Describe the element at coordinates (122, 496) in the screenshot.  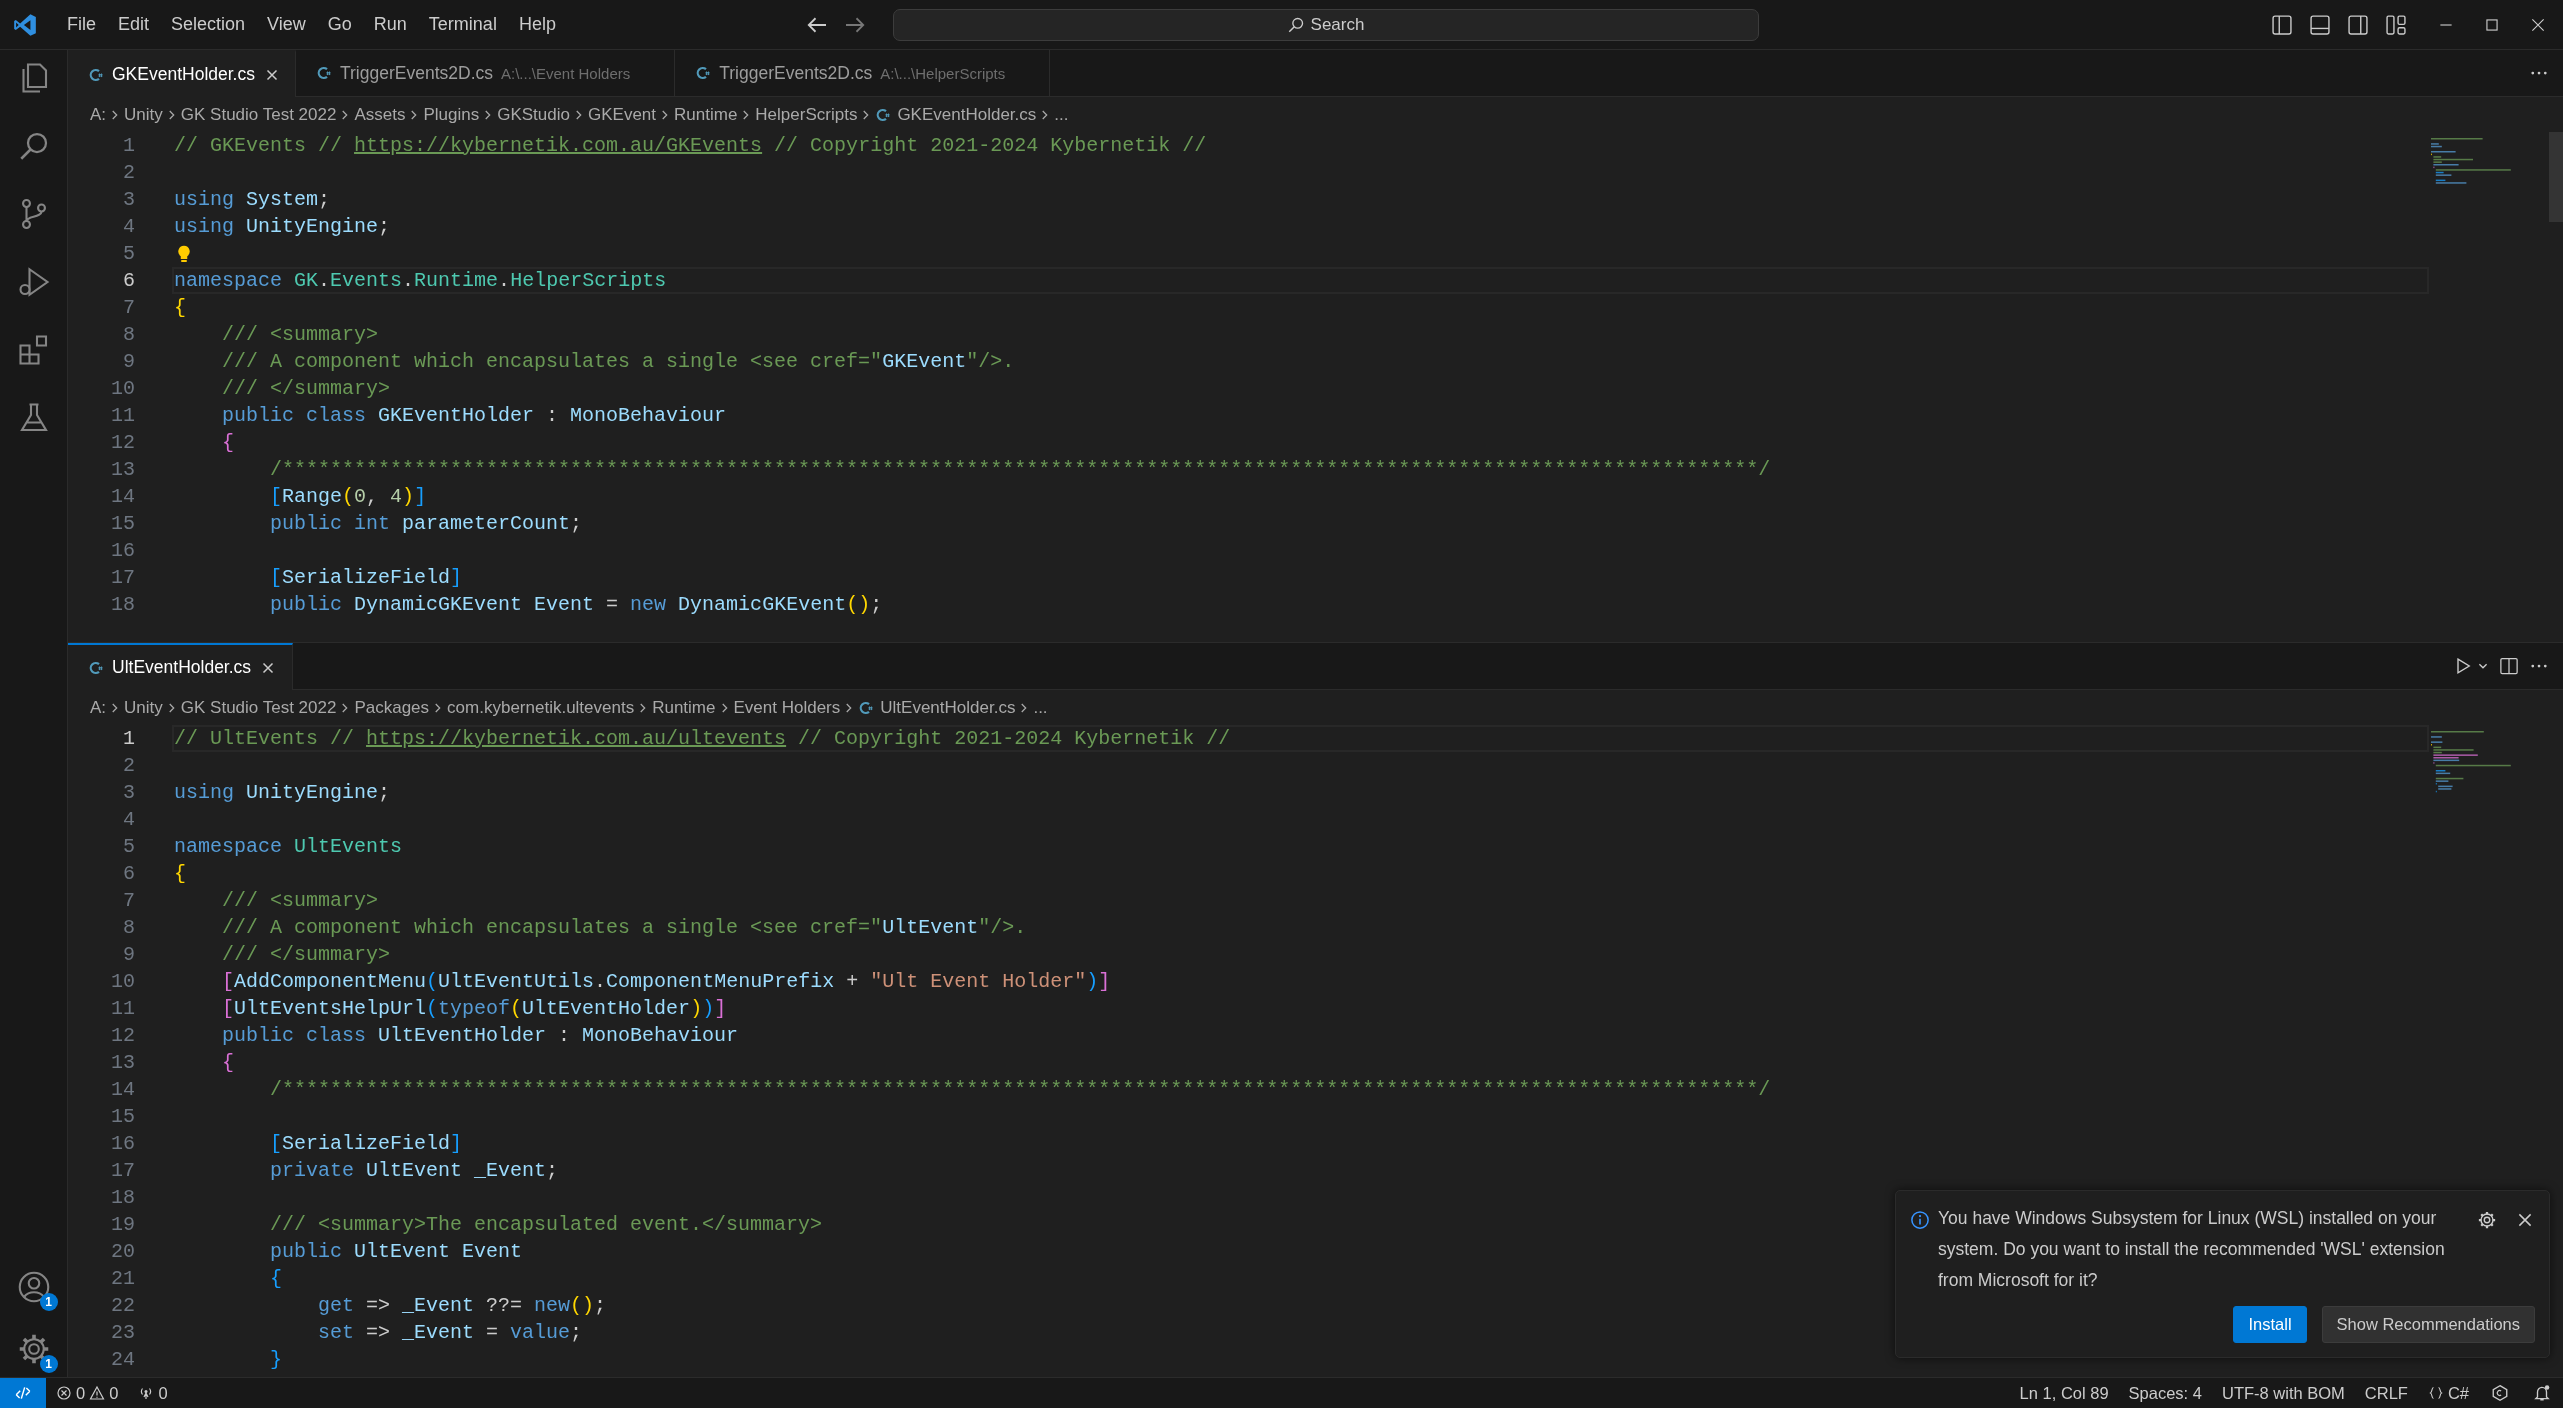
I see `line-number: 14` at that location.